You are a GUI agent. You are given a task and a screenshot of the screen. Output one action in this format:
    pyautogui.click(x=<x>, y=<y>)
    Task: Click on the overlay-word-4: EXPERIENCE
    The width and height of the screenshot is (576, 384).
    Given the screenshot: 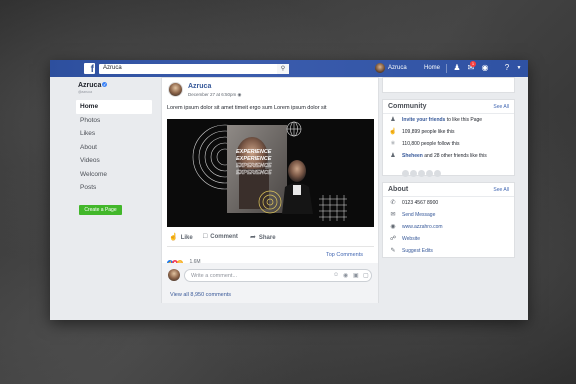 What is the action you would take?
    pyautogui.click(x=254, y=173)
    